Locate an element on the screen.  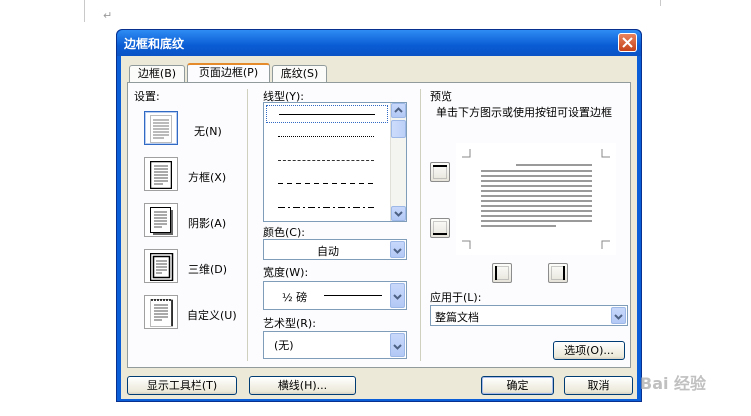
tab-borders: 边框(B) is located at coordinates (157, 73).